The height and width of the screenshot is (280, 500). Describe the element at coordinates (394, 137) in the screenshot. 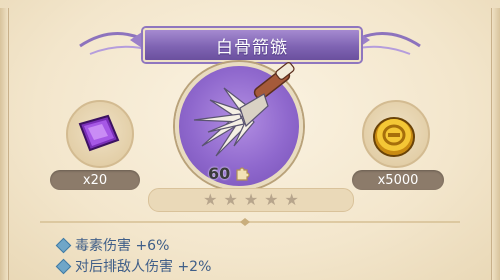

I see `gold-coin-icon` at that location.